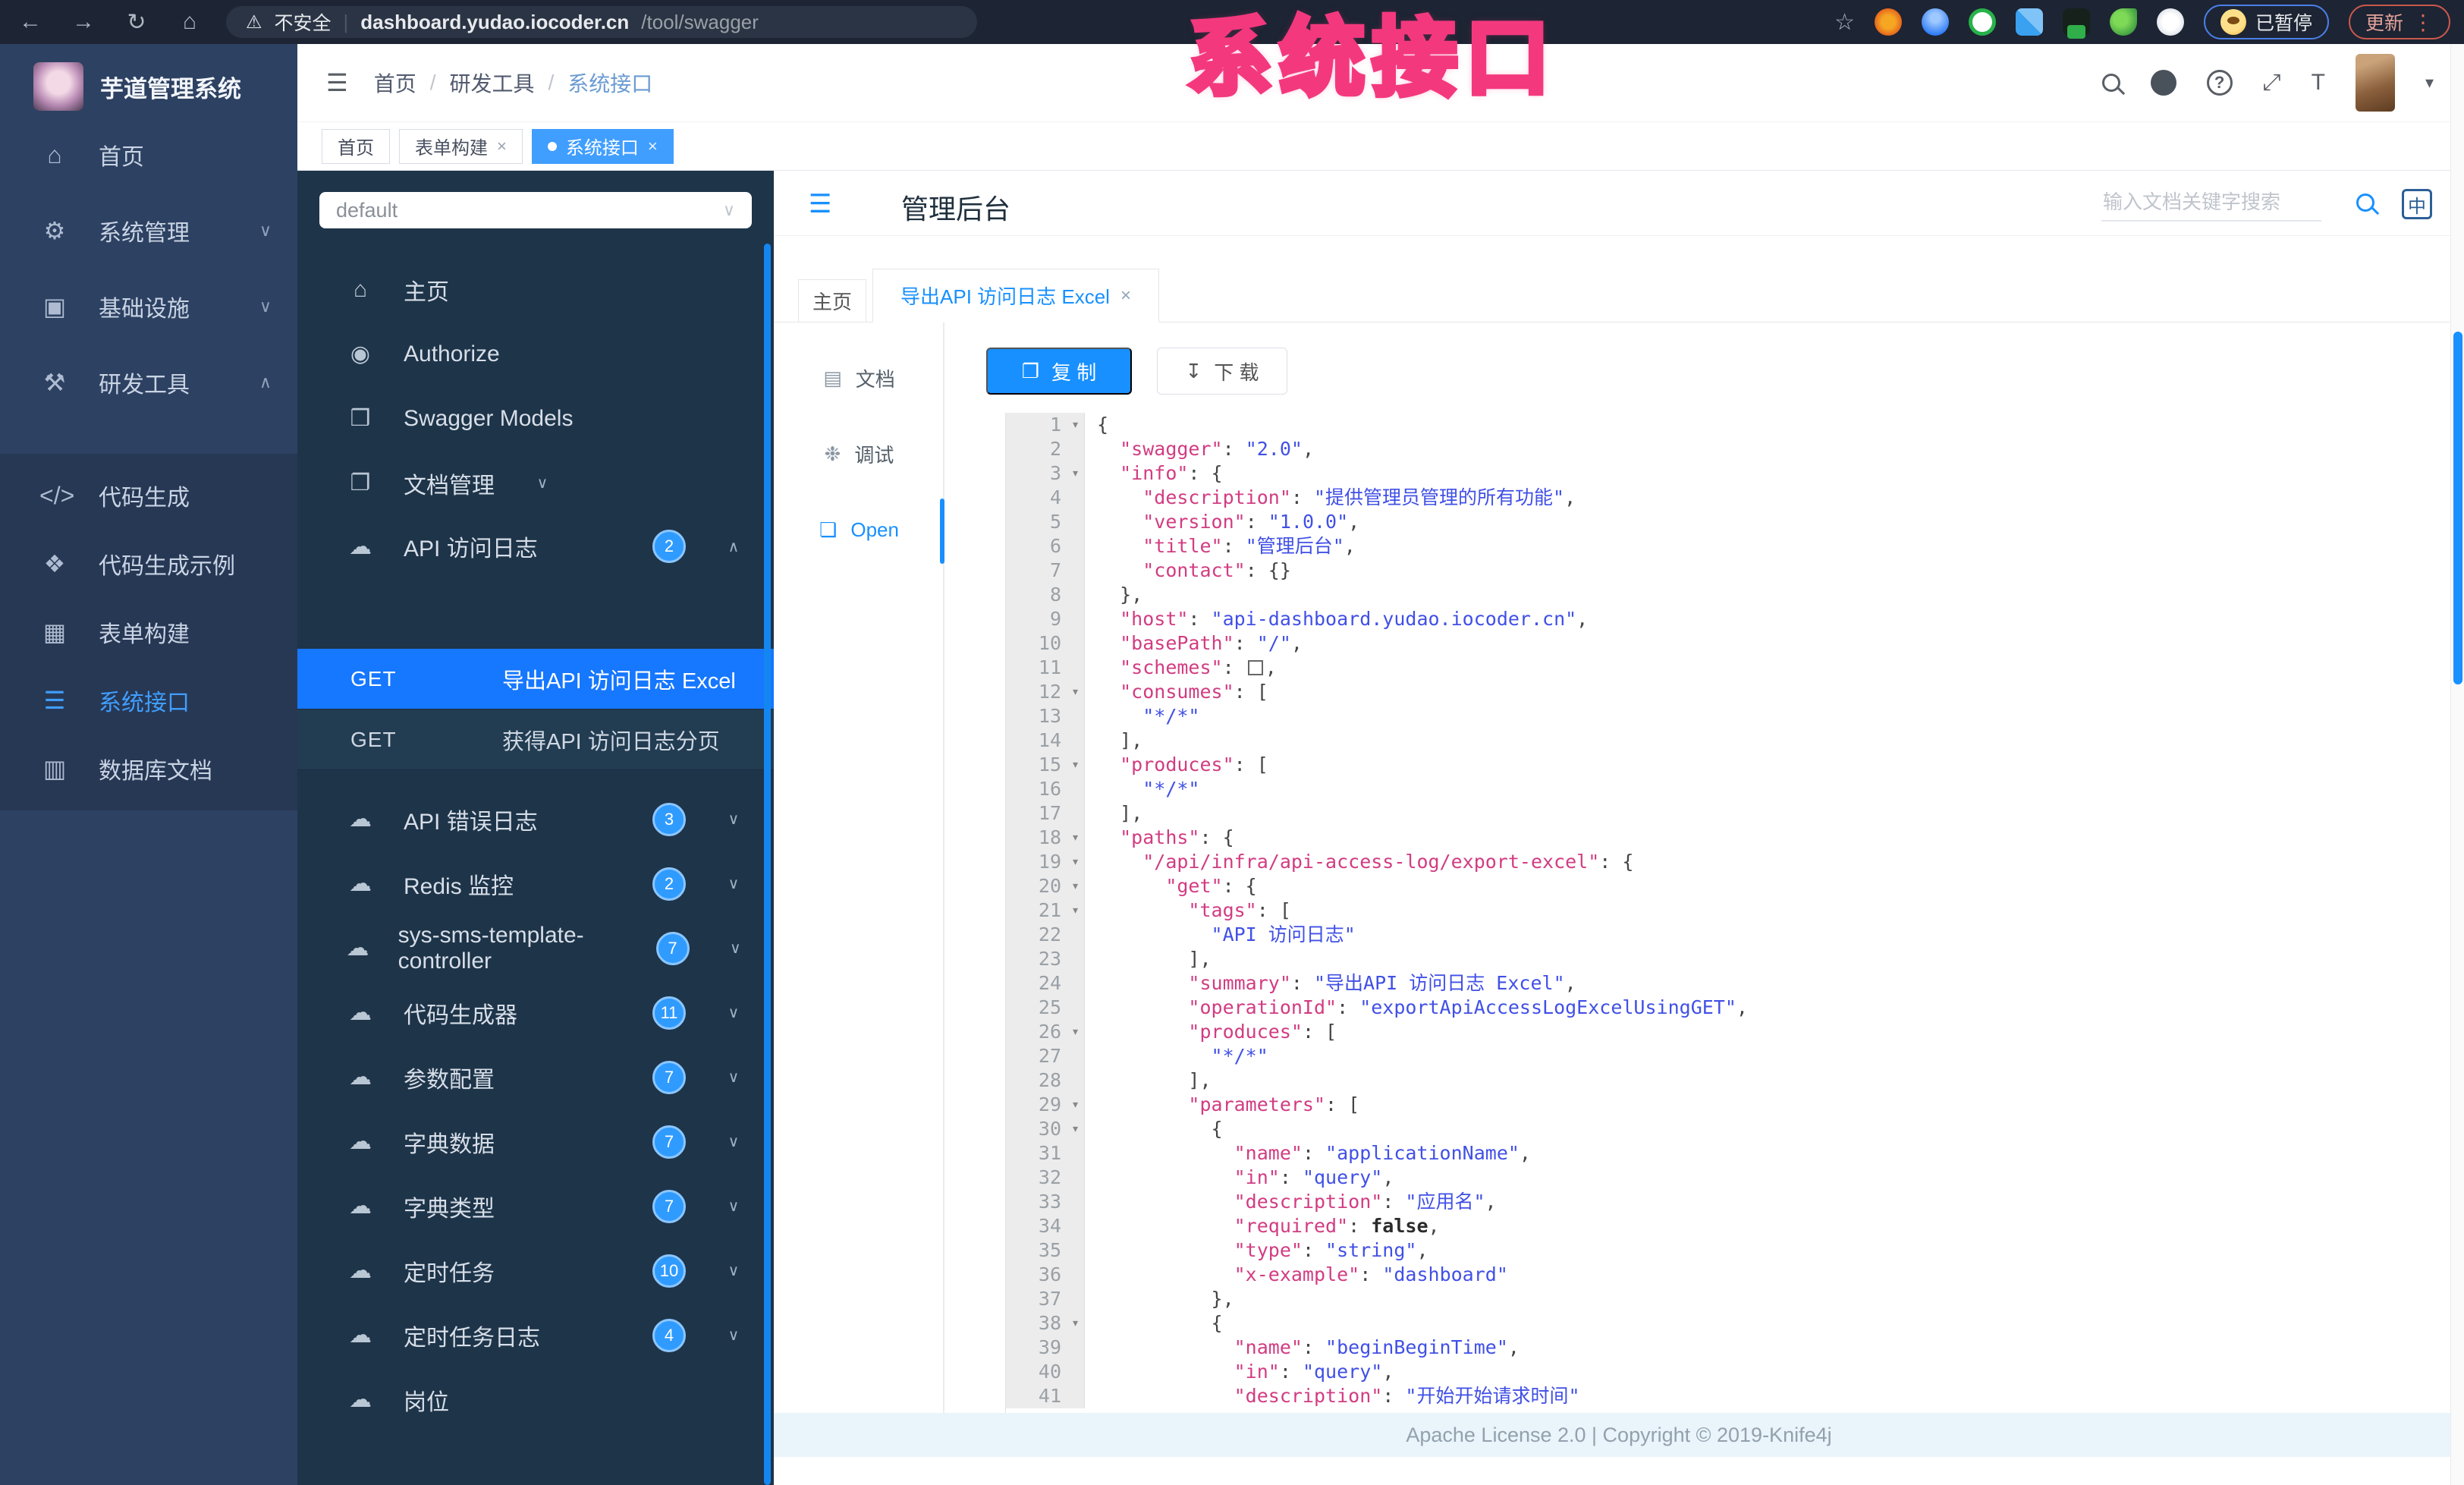 The width and height of the screenshot is (2464, 1485). I want to click on font-size-icon: T, so click(2318, 83).